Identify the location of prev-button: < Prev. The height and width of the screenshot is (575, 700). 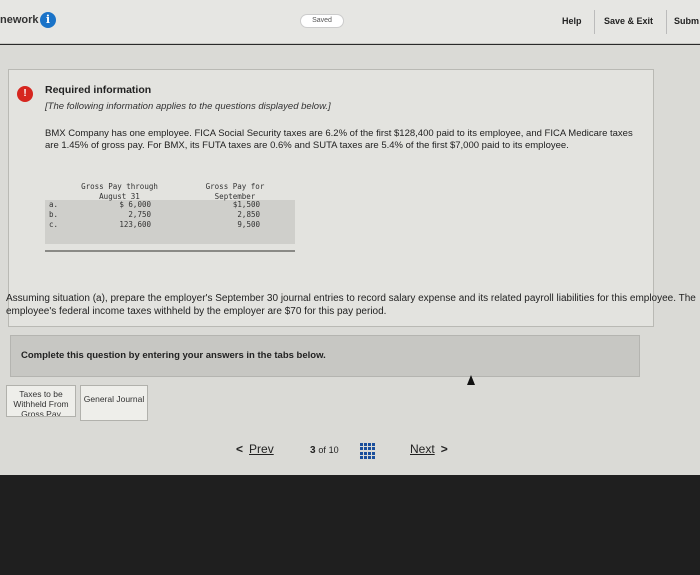
(255, 449).